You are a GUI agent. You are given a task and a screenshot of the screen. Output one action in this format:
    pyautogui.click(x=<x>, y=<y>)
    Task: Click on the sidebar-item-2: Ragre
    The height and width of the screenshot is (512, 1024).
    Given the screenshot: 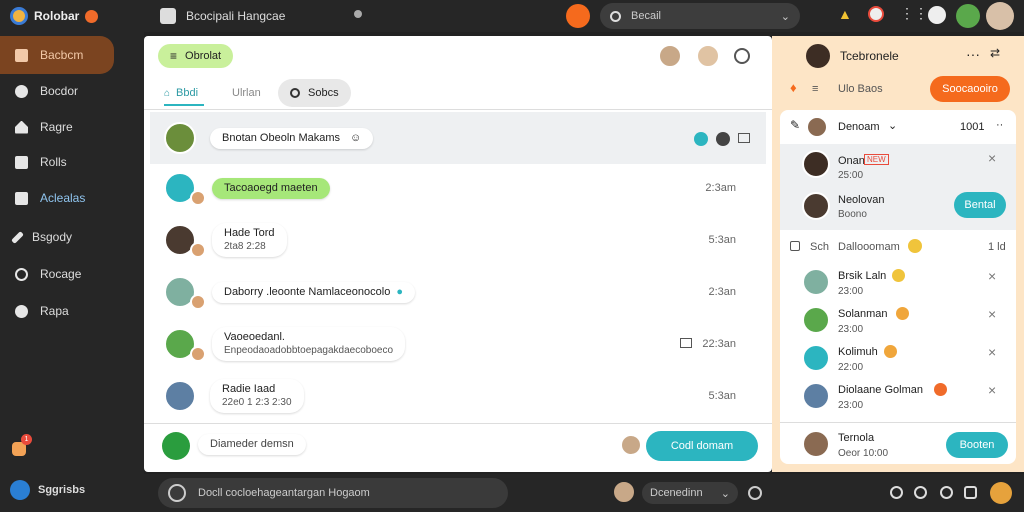 What is the action you would take?
    pyautogui.click(x=72, y=127)
    